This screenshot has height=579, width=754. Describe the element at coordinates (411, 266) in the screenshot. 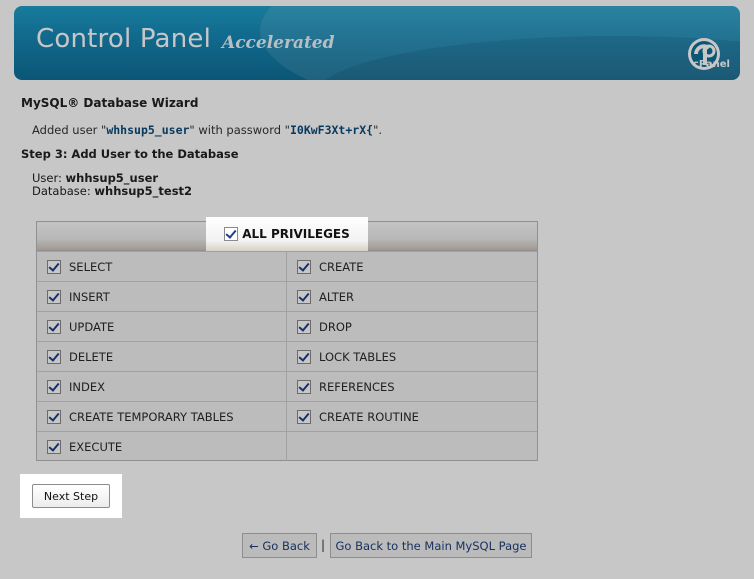

I see `privilege-create: CREATE` at that location.